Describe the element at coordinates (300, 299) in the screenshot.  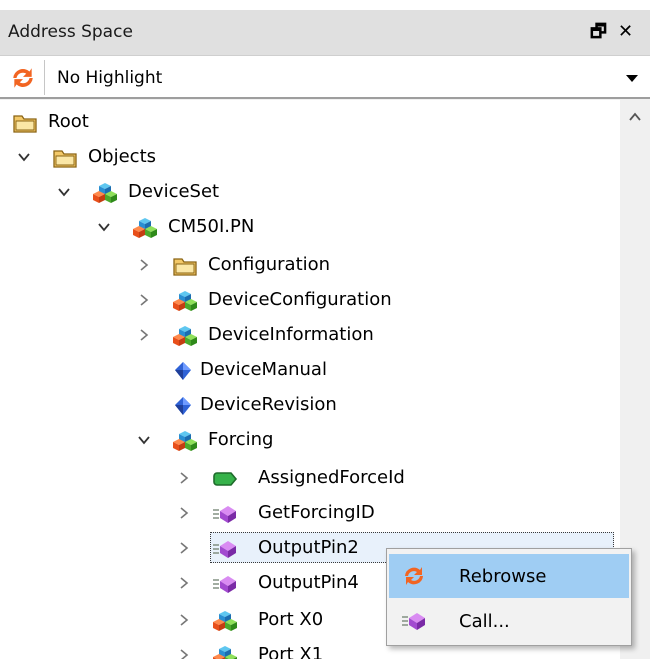
I see `tree-node-label: DeviceConfiguration` at that location.